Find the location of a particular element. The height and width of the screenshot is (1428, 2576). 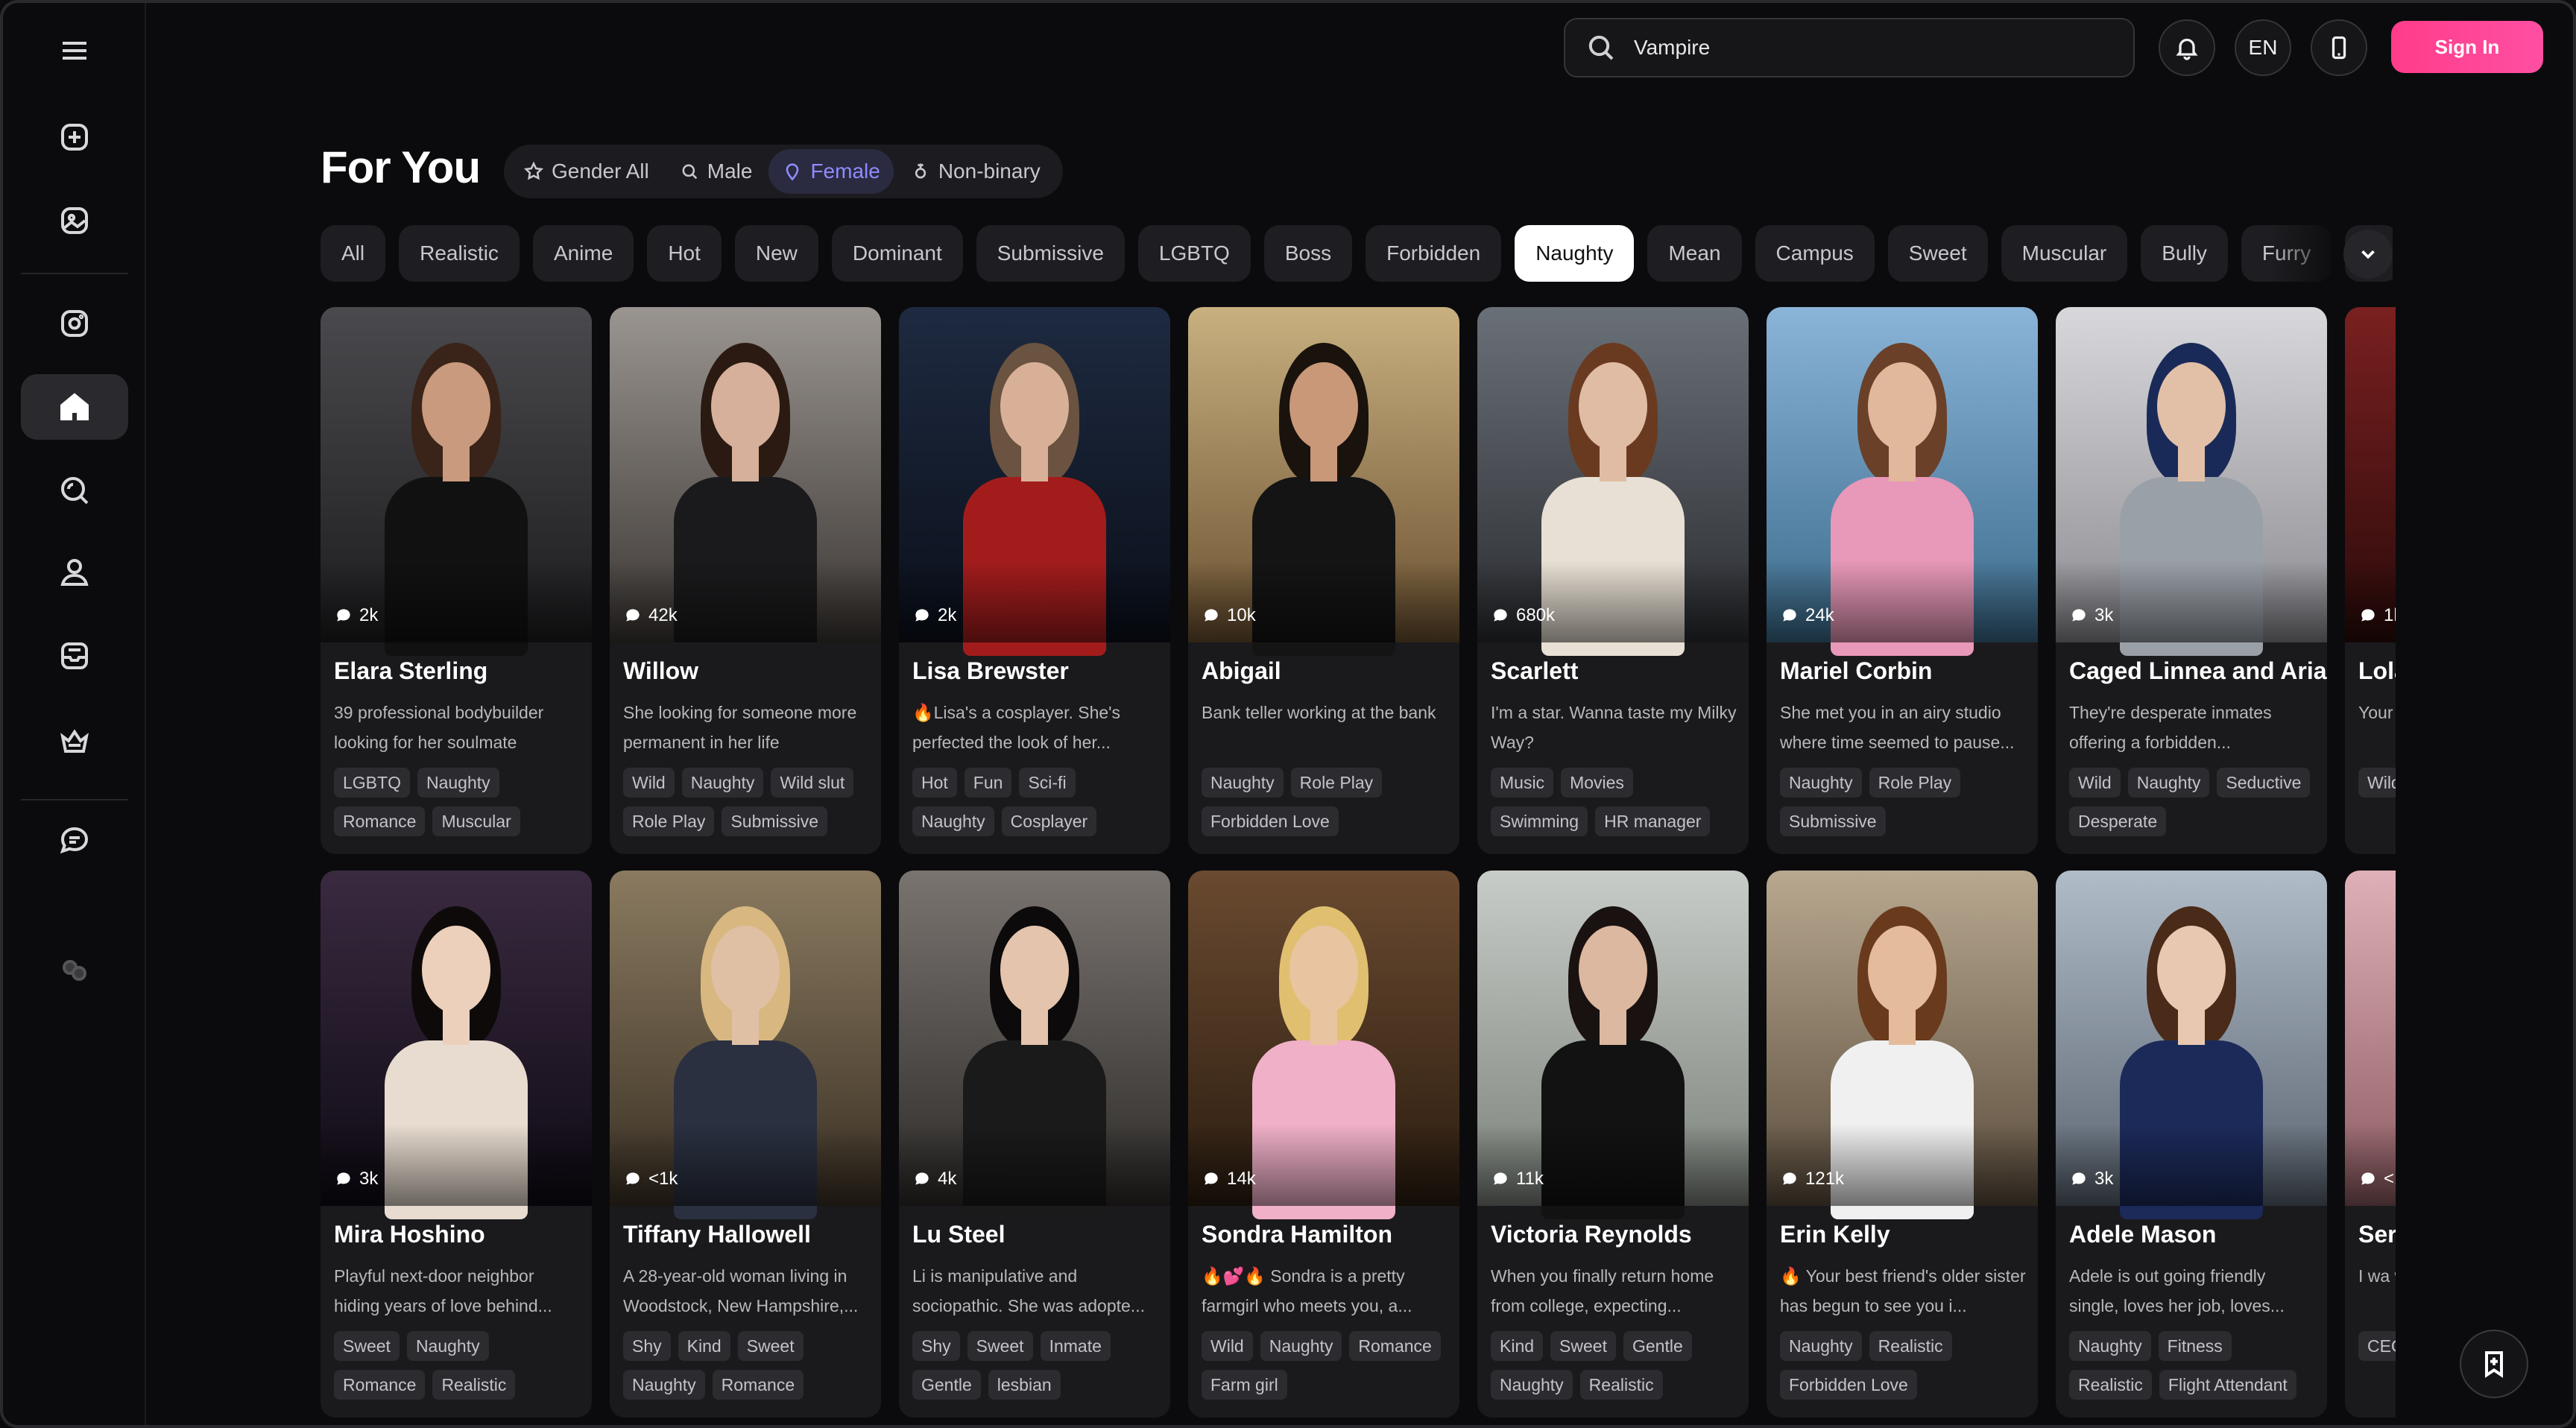

search-bar is located at coordinates (1849, 48).